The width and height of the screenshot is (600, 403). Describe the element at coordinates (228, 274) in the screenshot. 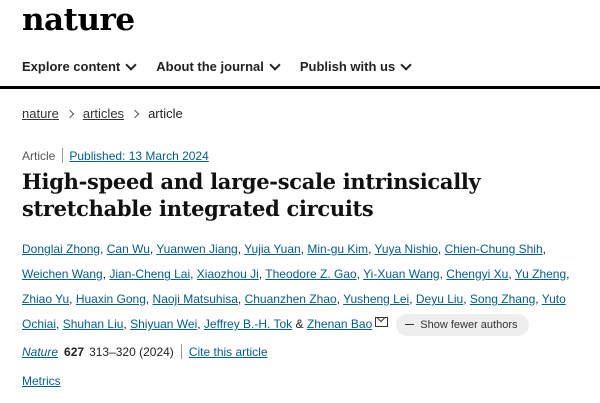

I see `author-link: Xiaozhou Ji` at that location.